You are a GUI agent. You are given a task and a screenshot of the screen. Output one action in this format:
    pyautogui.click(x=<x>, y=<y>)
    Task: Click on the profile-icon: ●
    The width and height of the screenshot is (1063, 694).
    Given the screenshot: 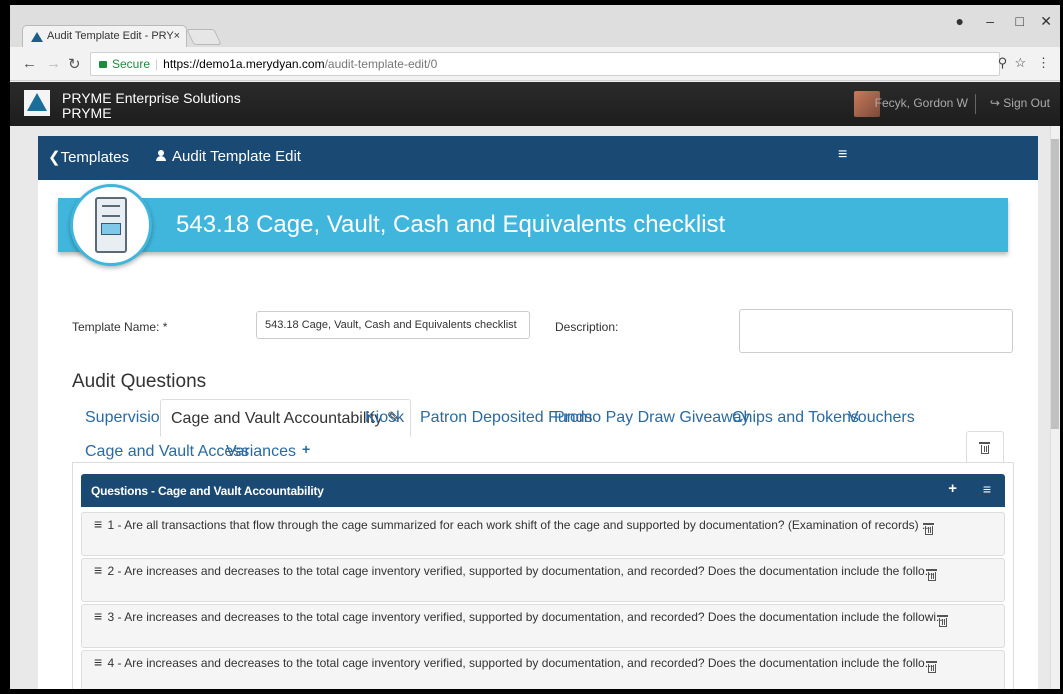 What is the action you would take?
    pyautogui.click(x=960, y=21)
    